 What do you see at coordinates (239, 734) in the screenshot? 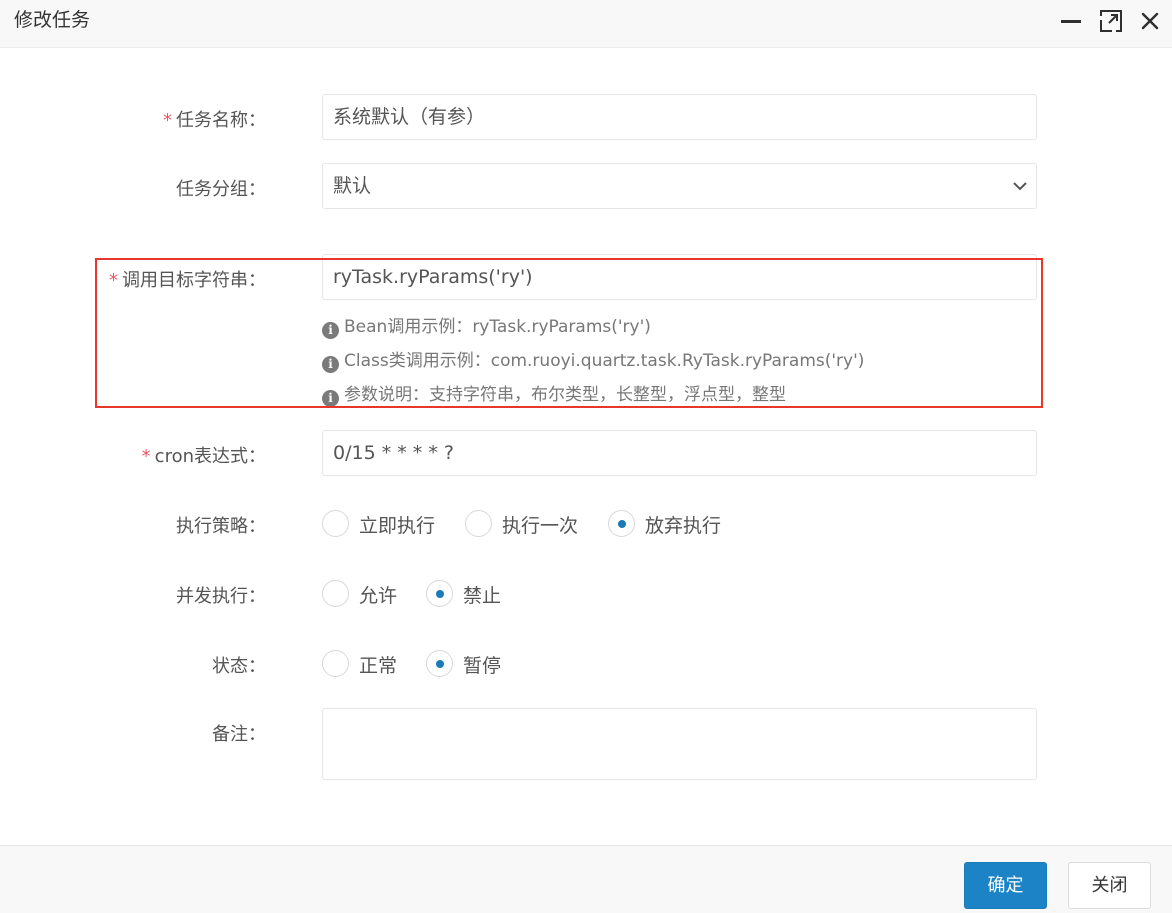
I see `remark-label: 备注：` at bounding box center [239, 734].